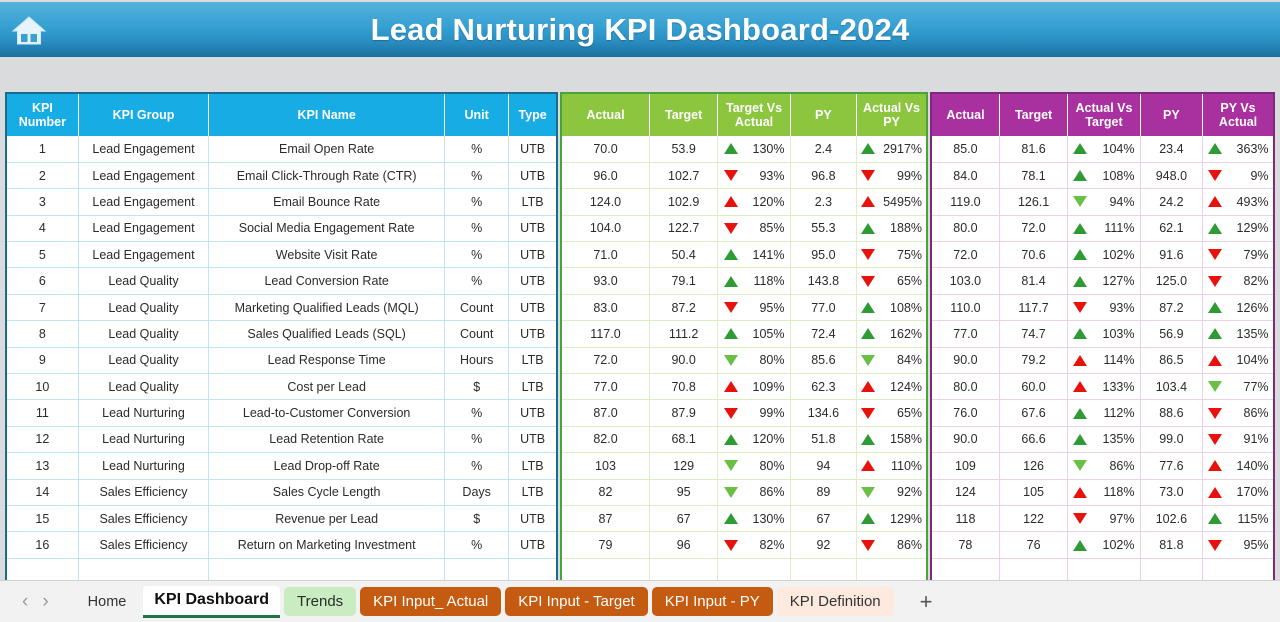 This screenshot has height=622, width=1280. What do you see at coordinates (824, 519) in the screenshot?
I see `mtd-py-cell: 67` at bounding box center [824, 519].